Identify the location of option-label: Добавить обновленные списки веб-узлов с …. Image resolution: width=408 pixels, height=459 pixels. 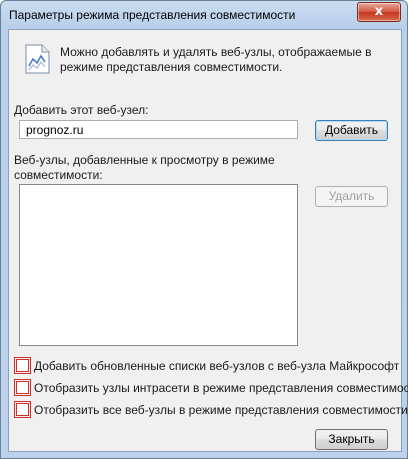
(217, 366).